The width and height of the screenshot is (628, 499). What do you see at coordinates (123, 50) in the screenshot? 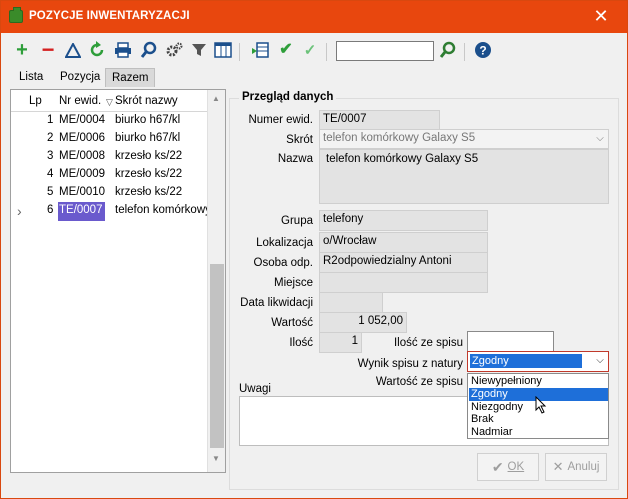
I see `print-icon` at bounding box center [123, 50].